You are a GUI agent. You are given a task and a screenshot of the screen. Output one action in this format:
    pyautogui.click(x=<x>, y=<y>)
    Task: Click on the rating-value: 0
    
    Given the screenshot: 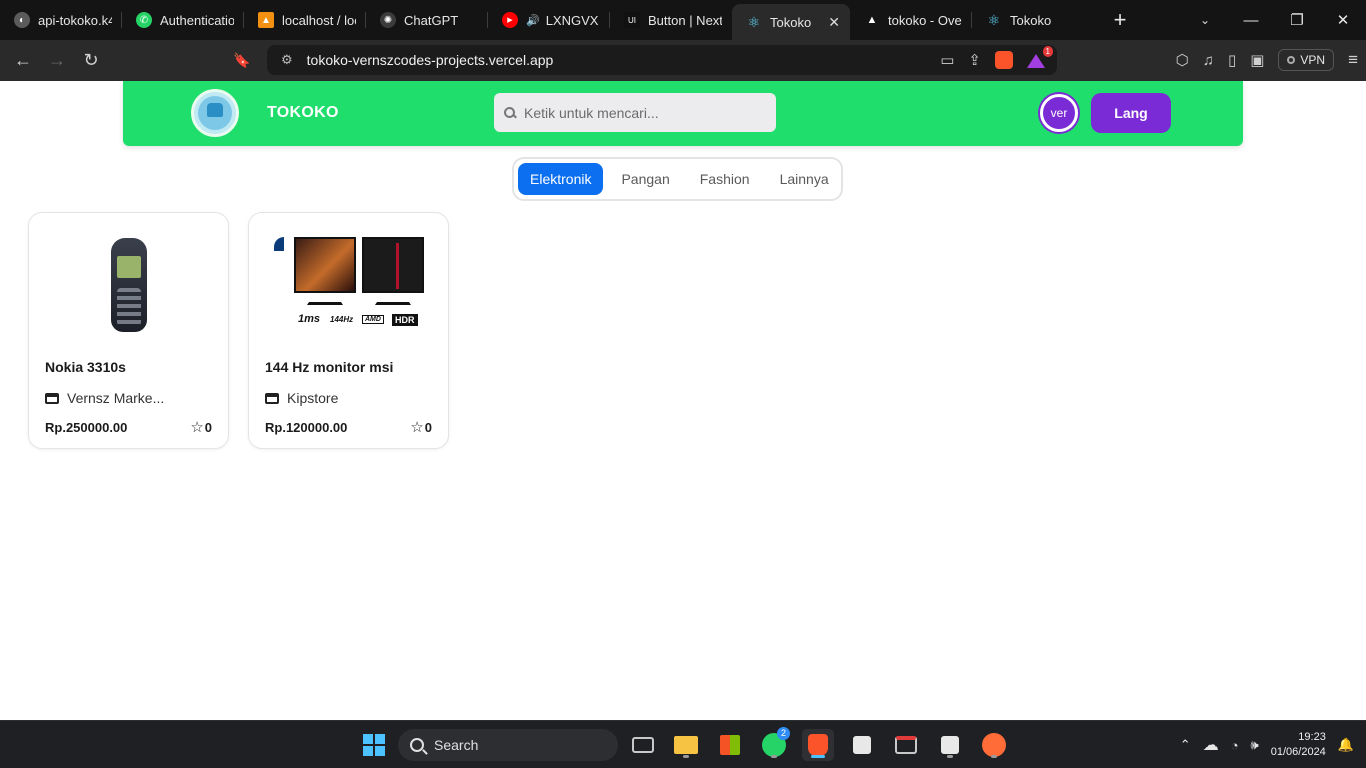 What is the action you would take?
    pyautogui.click(x=208, y=427)
    